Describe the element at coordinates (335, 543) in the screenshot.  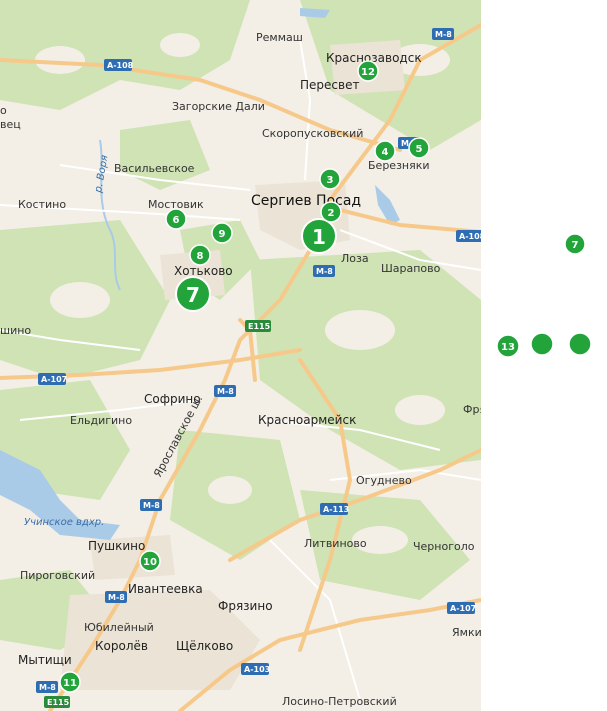
I see `label-litvinovo: Литвиново` at that location.